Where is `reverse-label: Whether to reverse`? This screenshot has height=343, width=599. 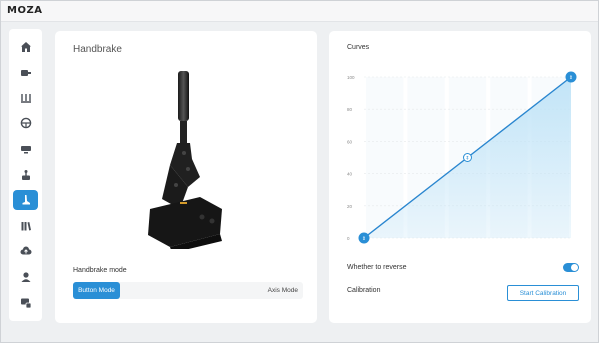
reverse-label: Whether to reverse is located at coordinates (377, 267).